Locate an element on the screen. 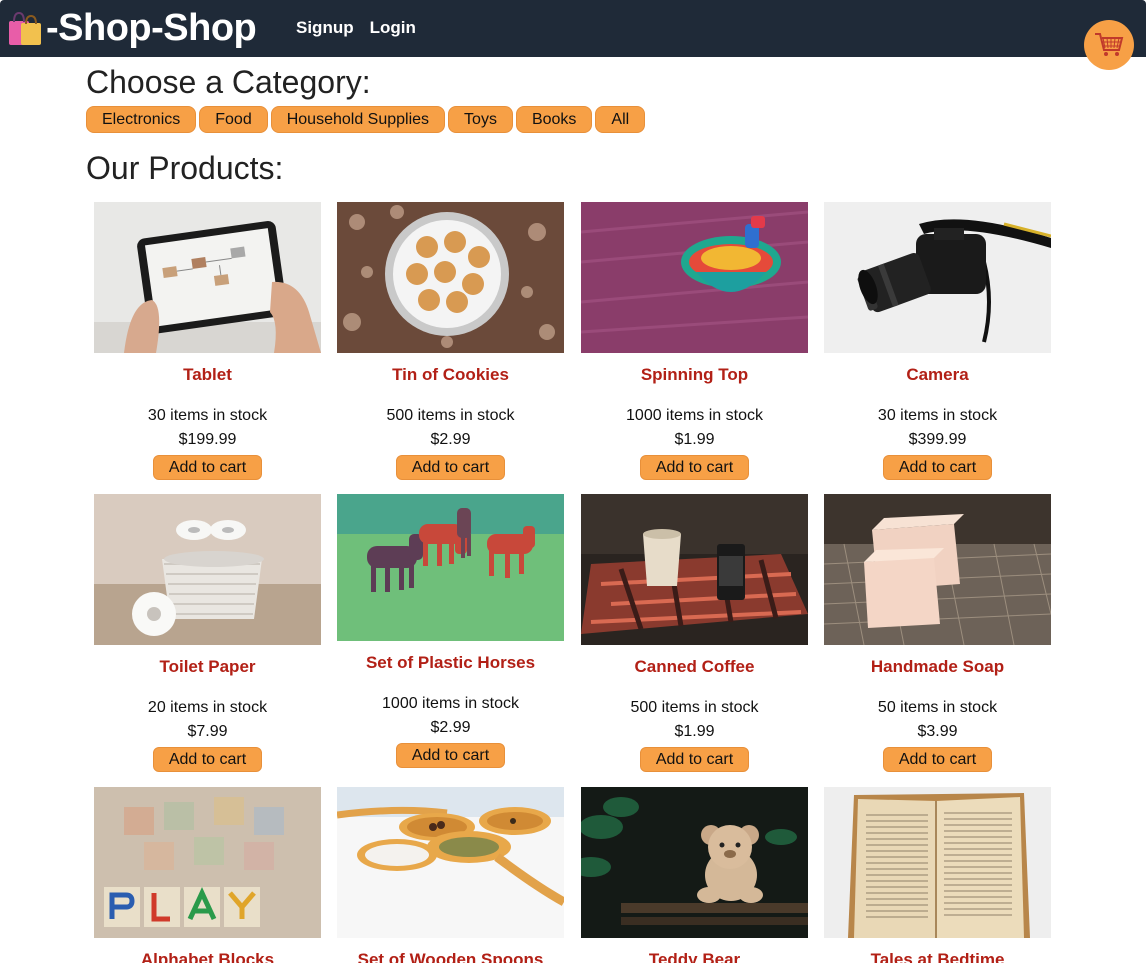 The height and width of the screenshot is (963, 1146). category-electronics-button: Electronics is located at coordinates (141, 119).